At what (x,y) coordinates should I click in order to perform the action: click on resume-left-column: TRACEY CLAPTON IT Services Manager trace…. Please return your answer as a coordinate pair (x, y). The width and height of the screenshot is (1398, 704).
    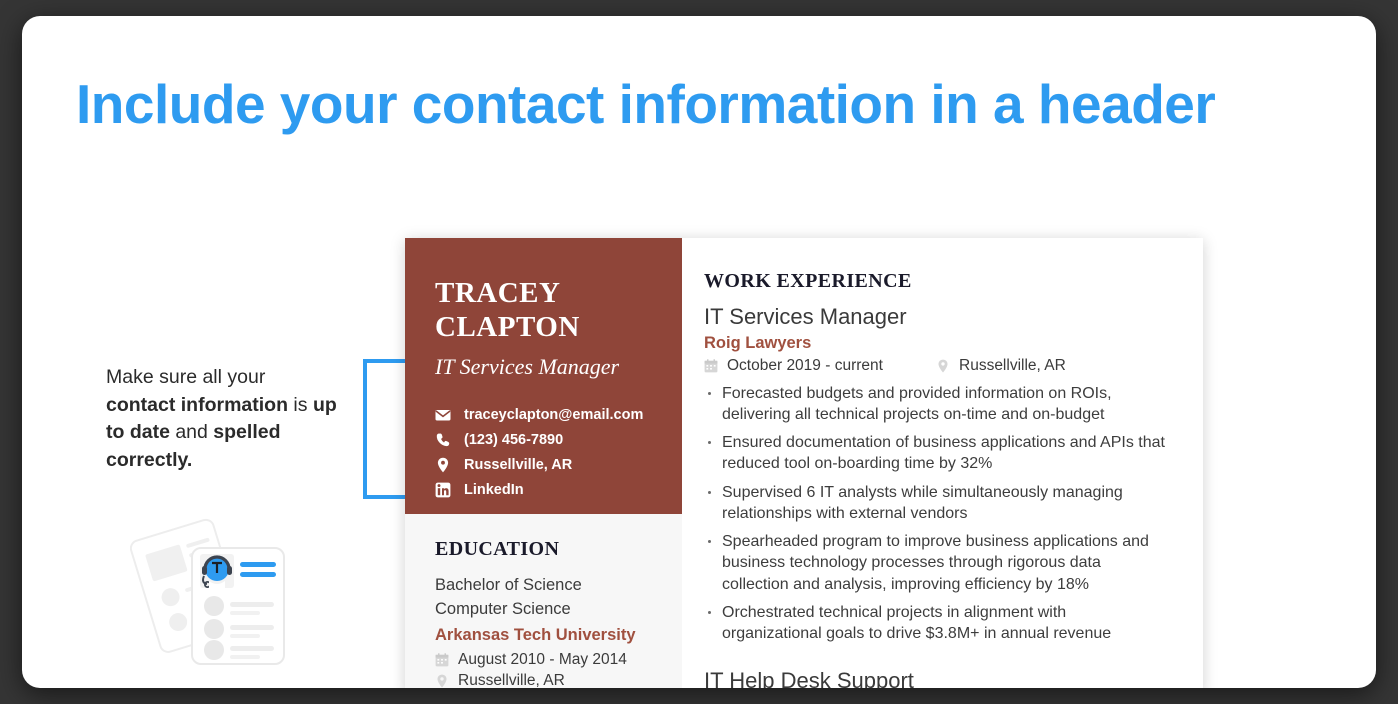
    Looking at the image, I should click on (543, 463).